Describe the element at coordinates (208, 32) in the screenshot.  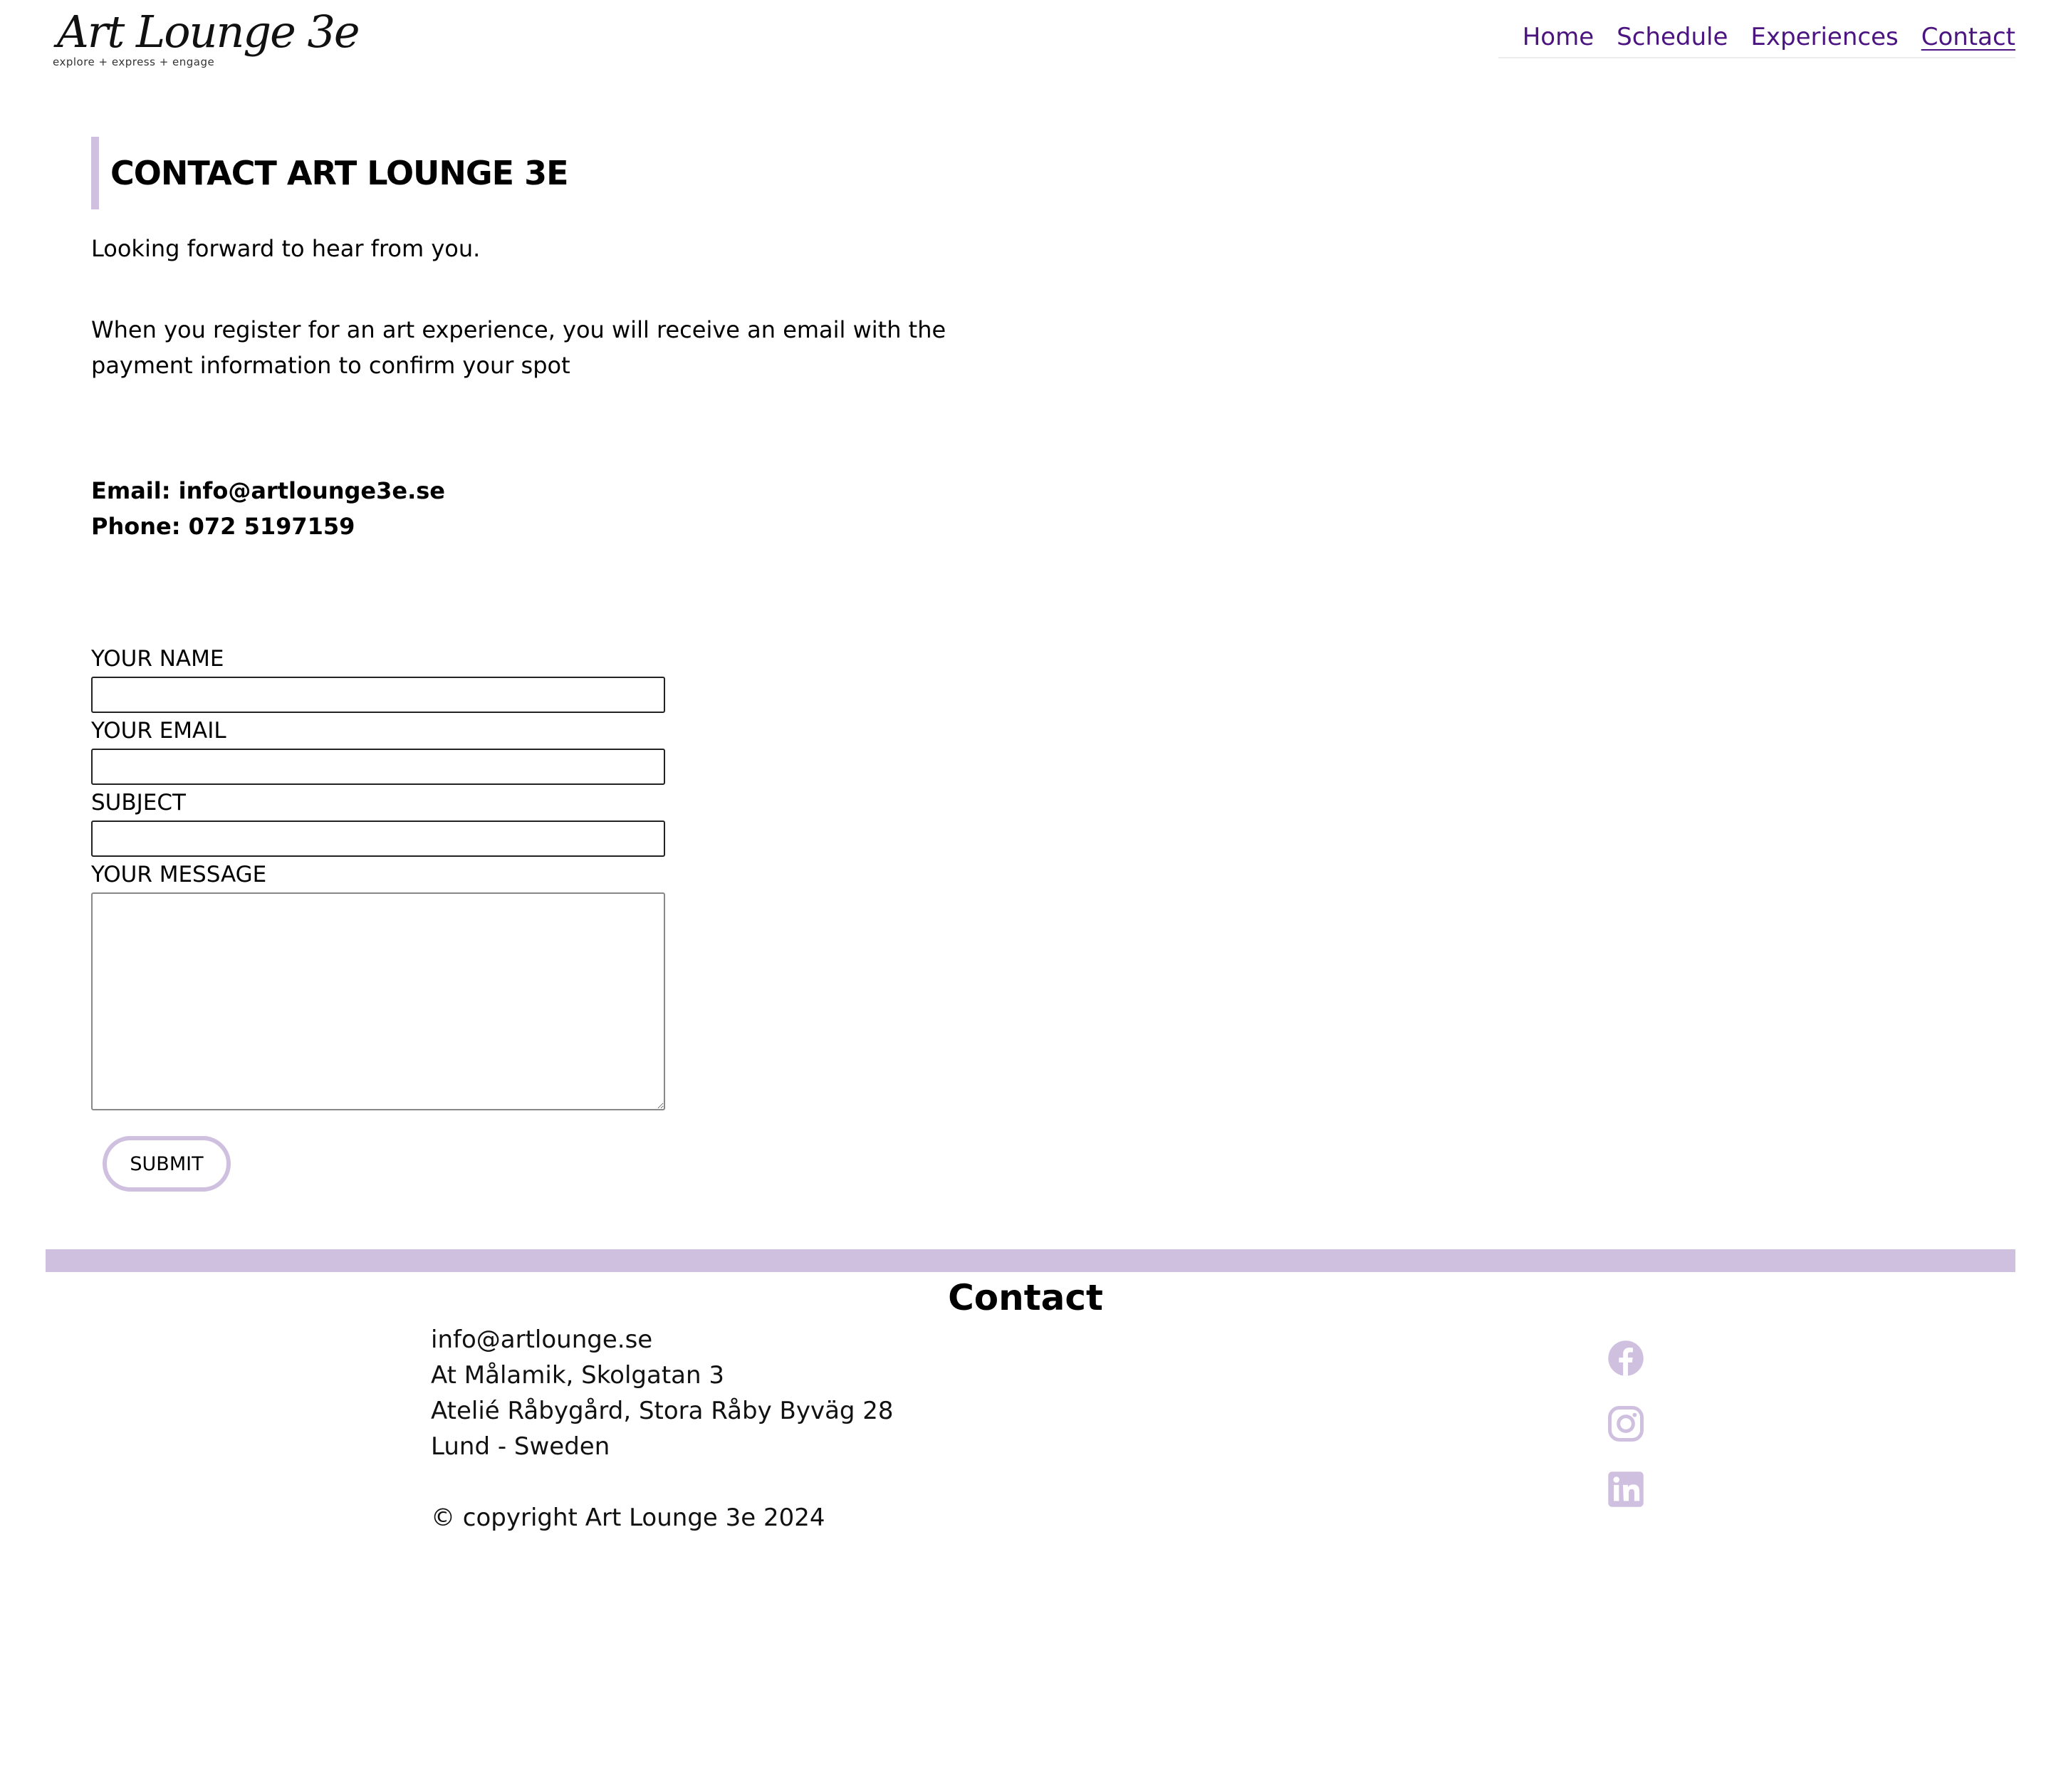
I see `logo-script-text: Art Lounge 3e` at that location.